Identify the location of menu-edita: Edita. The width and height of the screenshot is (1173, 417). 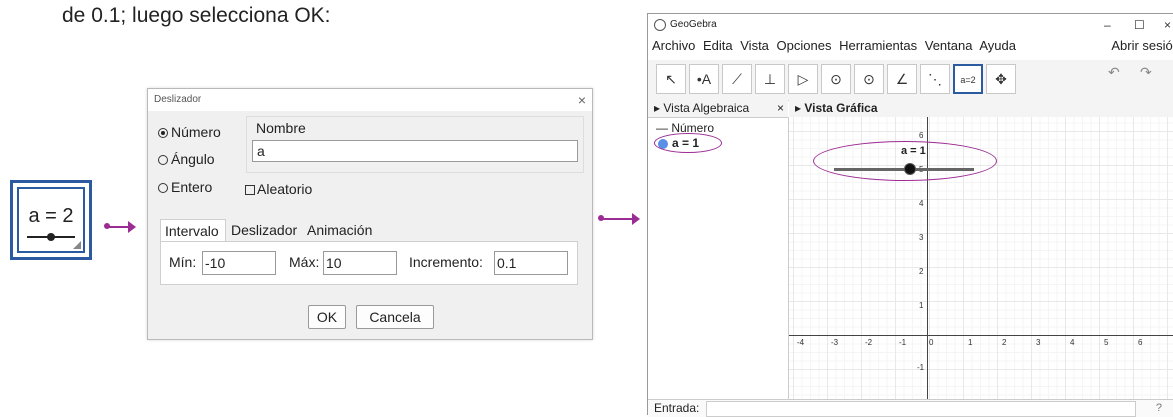
(718, 45).